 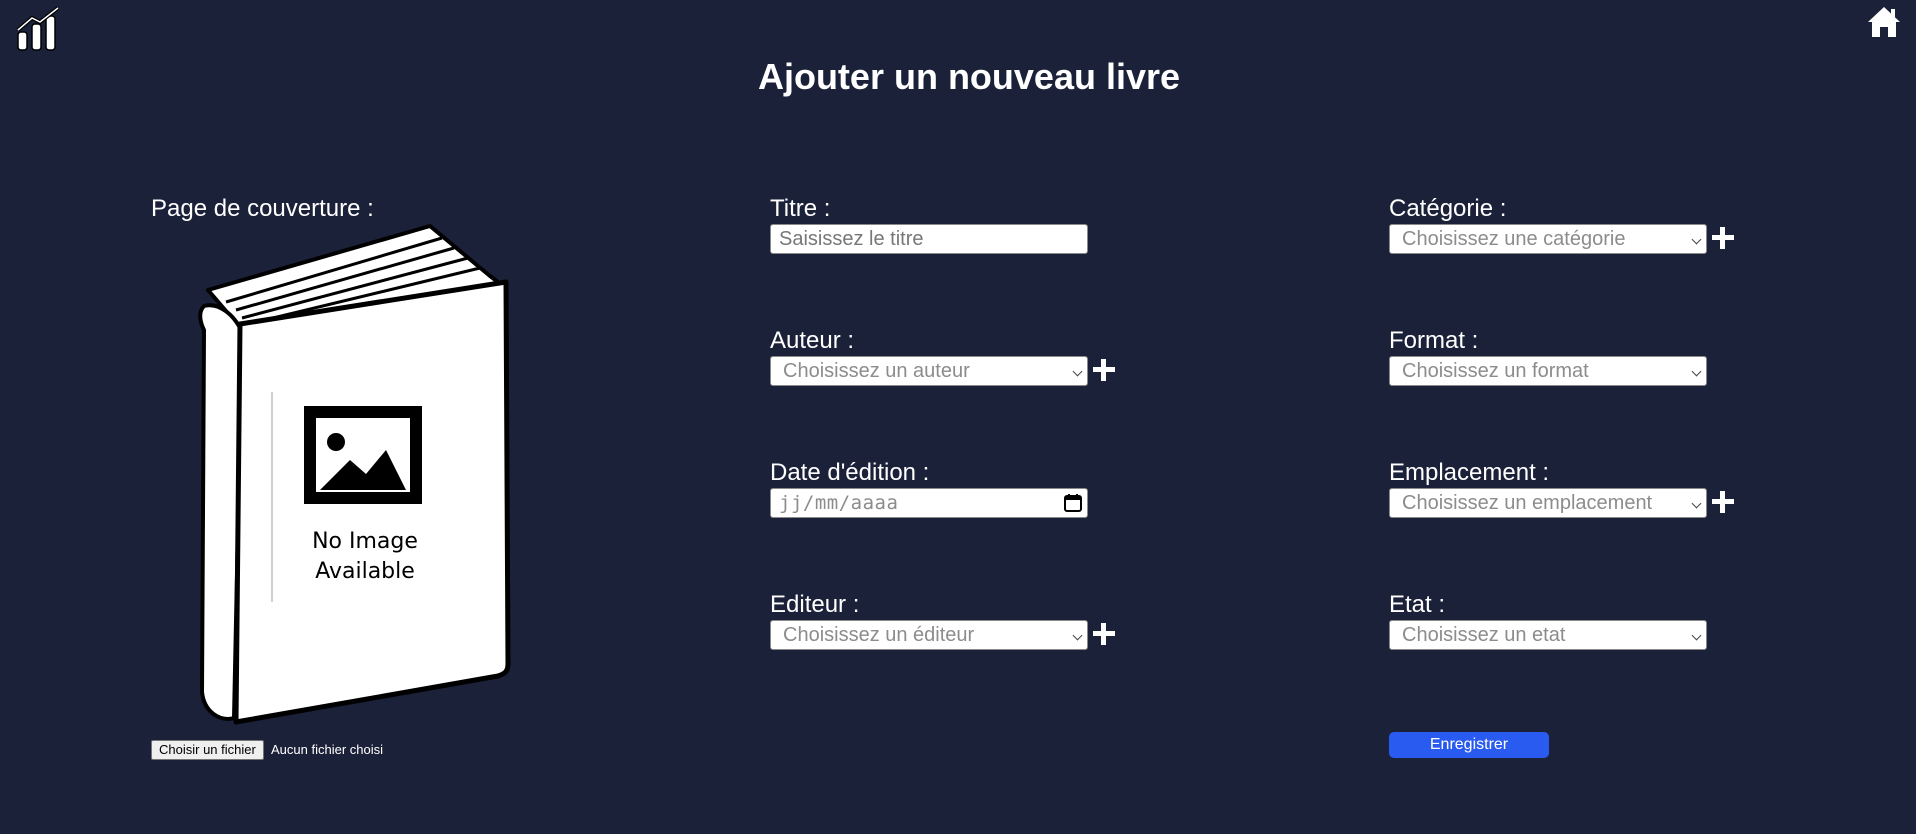 I want to click on date-placeholder: jj/mm/aaaa, so click(x=839, y=503).